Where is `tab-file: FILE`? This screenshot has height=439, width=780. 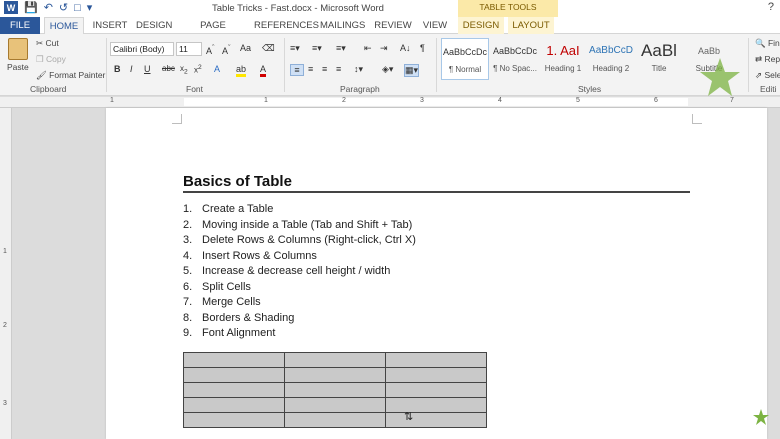
tab-file: FILE is located at coordinates (20, 25).